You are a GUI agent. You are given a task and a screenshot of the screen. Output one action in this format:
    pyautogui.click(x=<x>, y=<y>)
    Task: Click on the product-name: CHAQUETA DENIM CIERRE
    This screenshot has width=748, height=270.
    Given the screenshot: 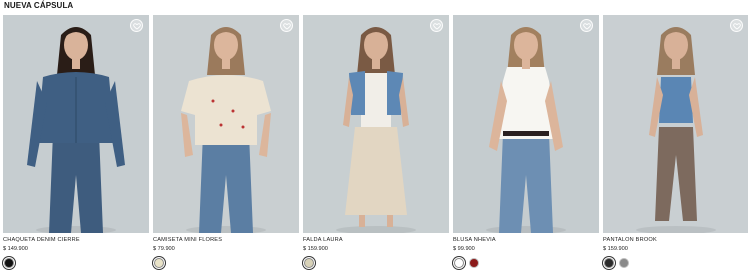 What is the action you would take?
    pyautogui.click(x=76, y=240)
    